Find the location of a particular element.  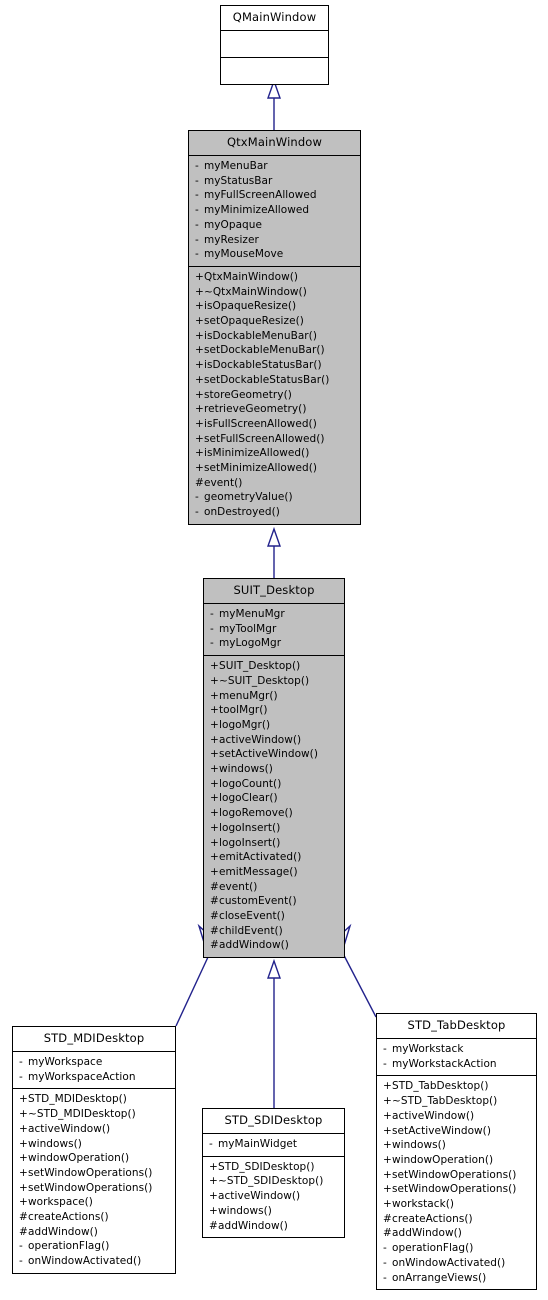

member-label: myMenuMgr is located at coordinates (252, 614).